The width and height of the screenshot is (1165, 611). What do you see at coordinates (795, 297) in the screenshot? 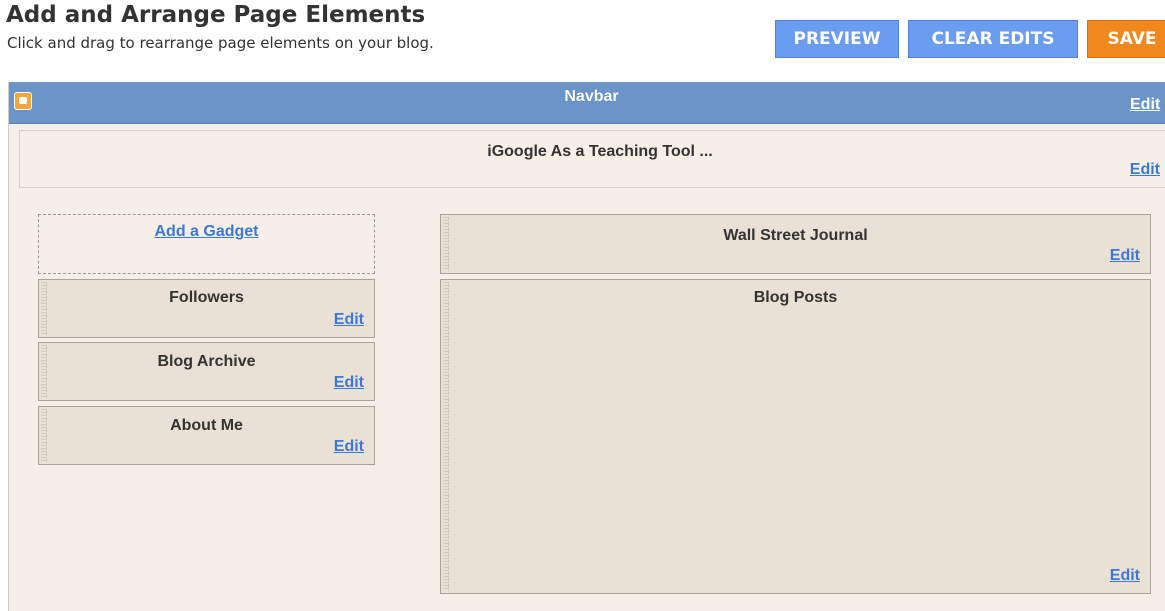
I see `gadget-title: Blog Posts` at bounding box center [795, 297].